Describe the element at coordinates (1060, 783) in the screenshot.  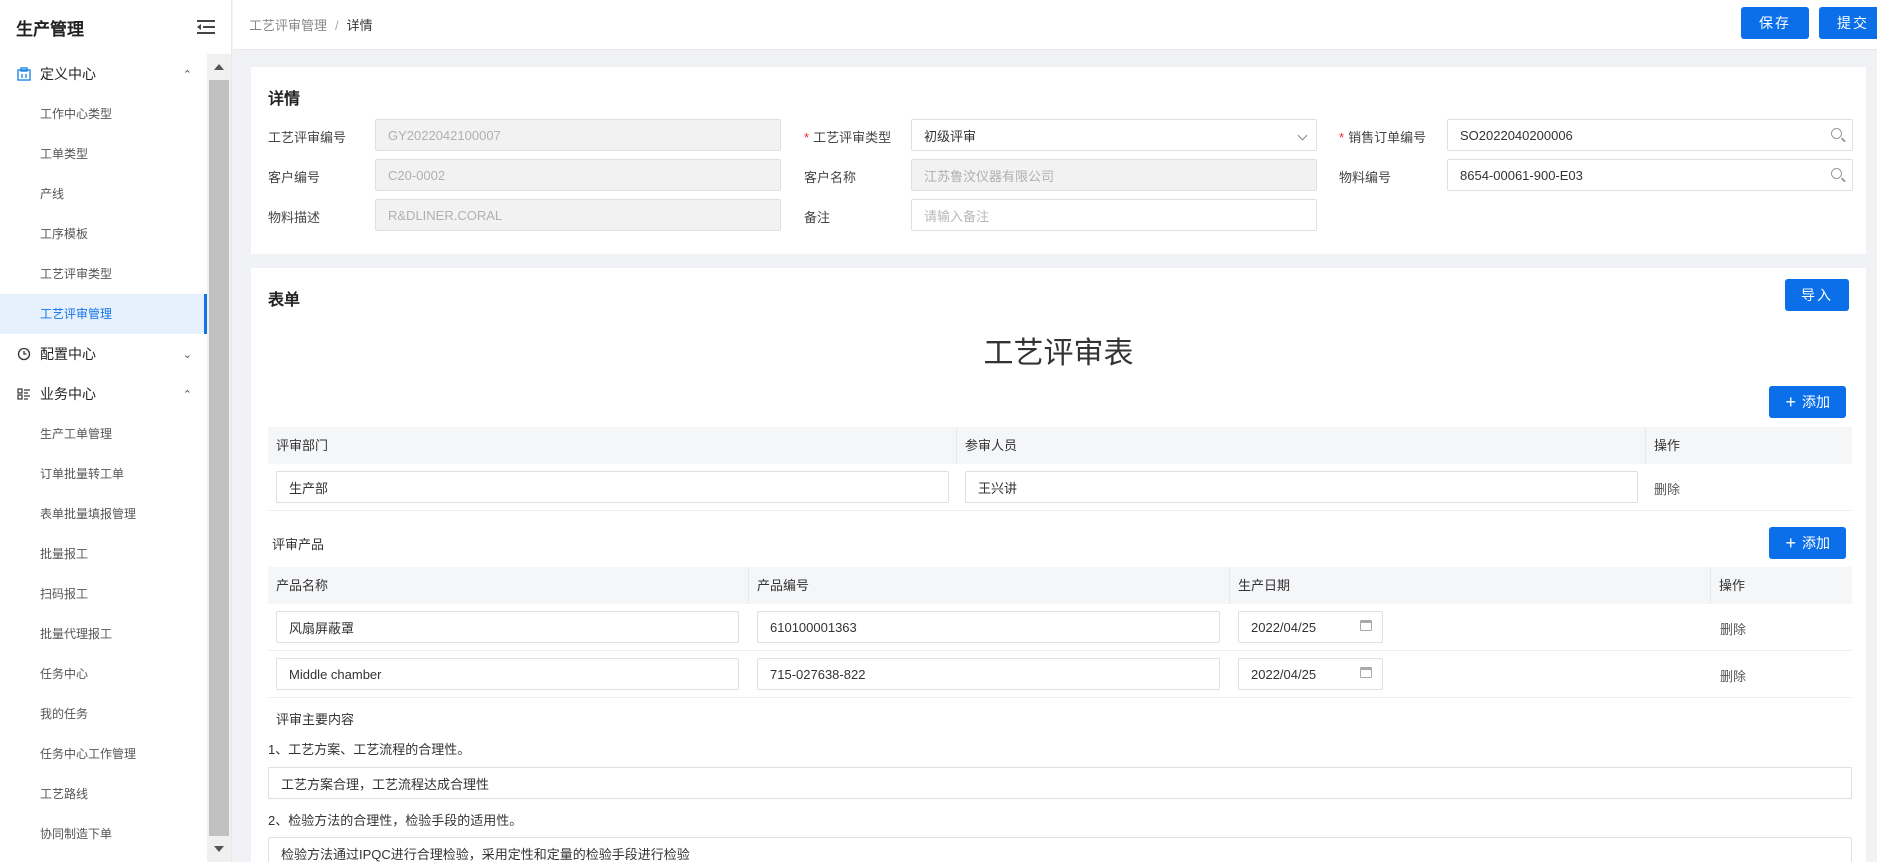
I see `answer-1-input: 工艺方案合理，工艺流程达成合理性` at that location.